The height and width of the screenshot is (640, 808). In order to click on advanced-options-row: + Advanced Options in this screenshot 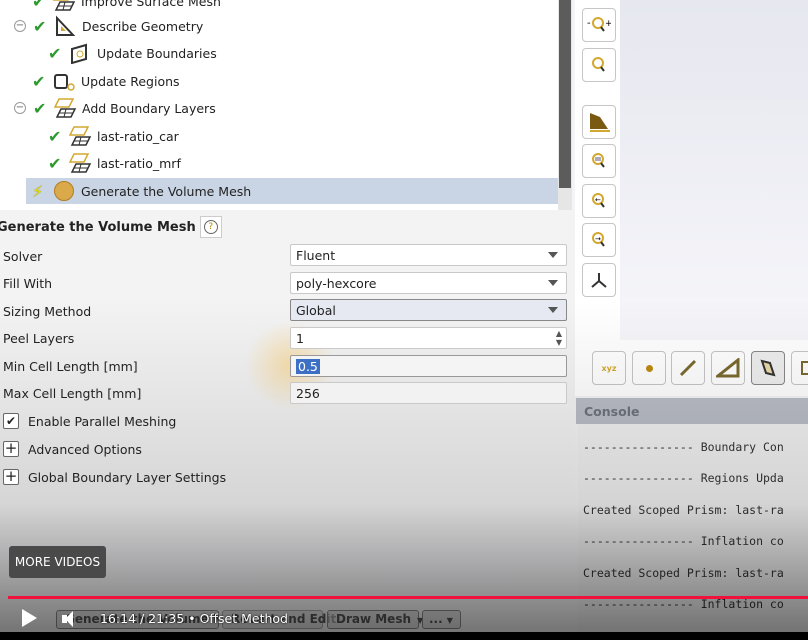, I will do `click(72, 449)`.